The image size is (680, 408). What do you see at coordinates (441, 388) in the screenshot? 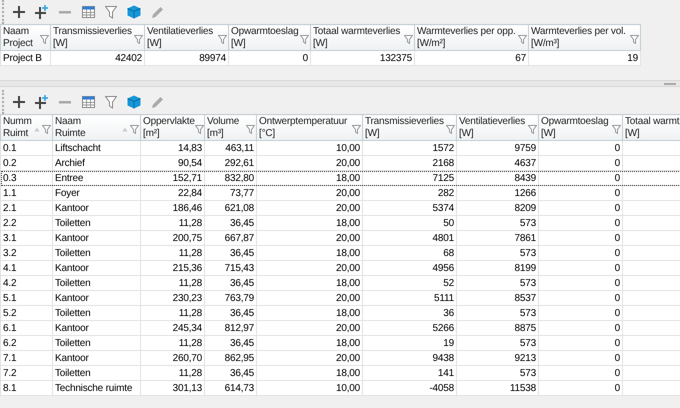
I see `table-cell: -4058` at bounding box center [441, 388].